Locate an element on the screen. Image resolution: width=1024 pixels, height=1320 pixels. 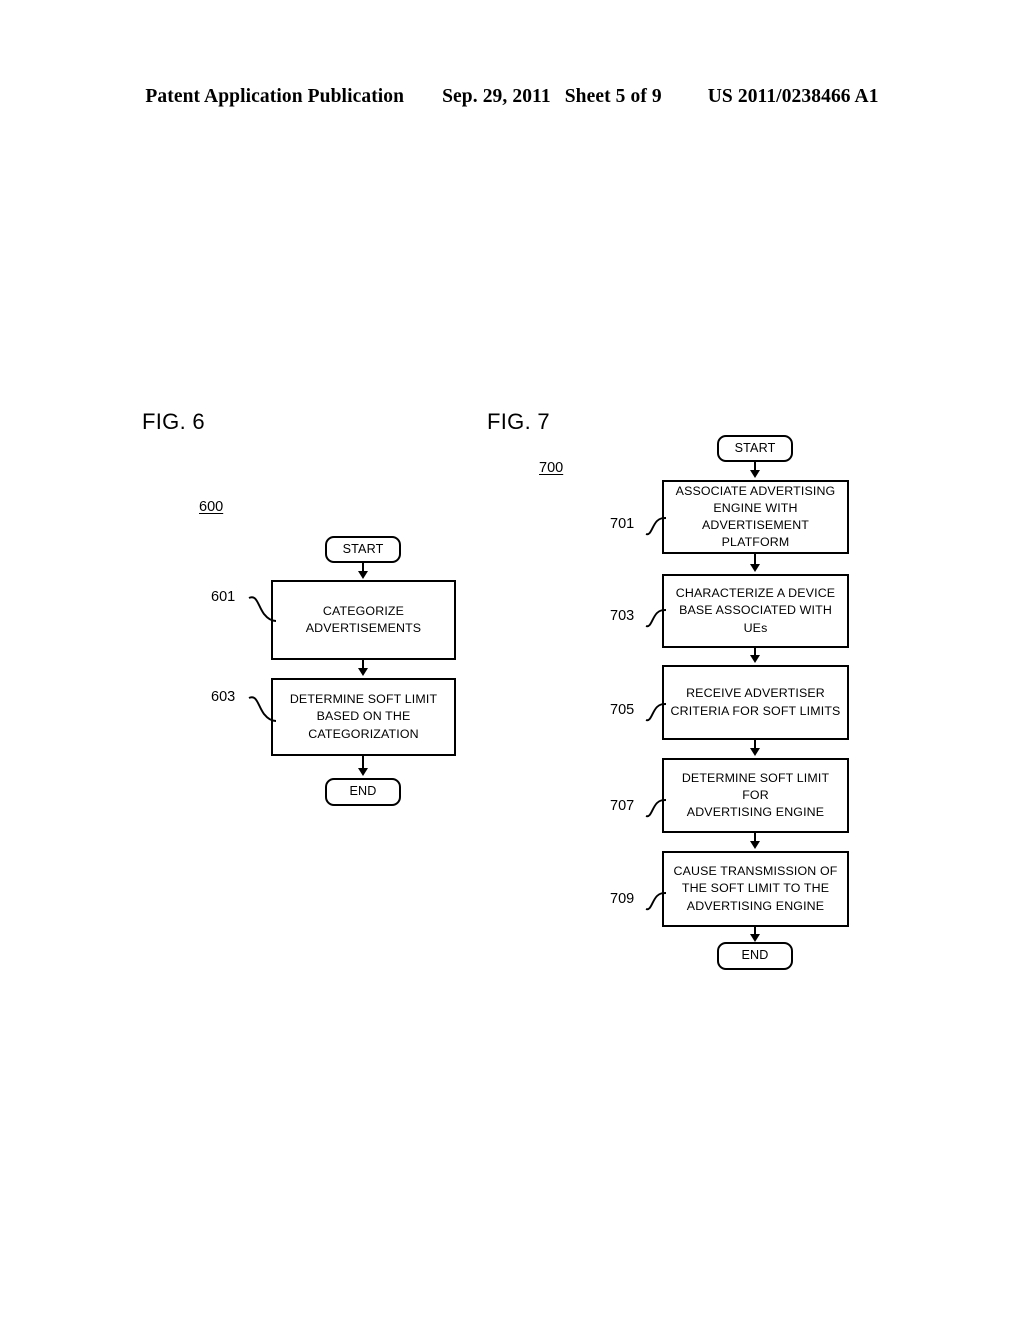
fig6-start-label: START is located at coordinates (363, 548).